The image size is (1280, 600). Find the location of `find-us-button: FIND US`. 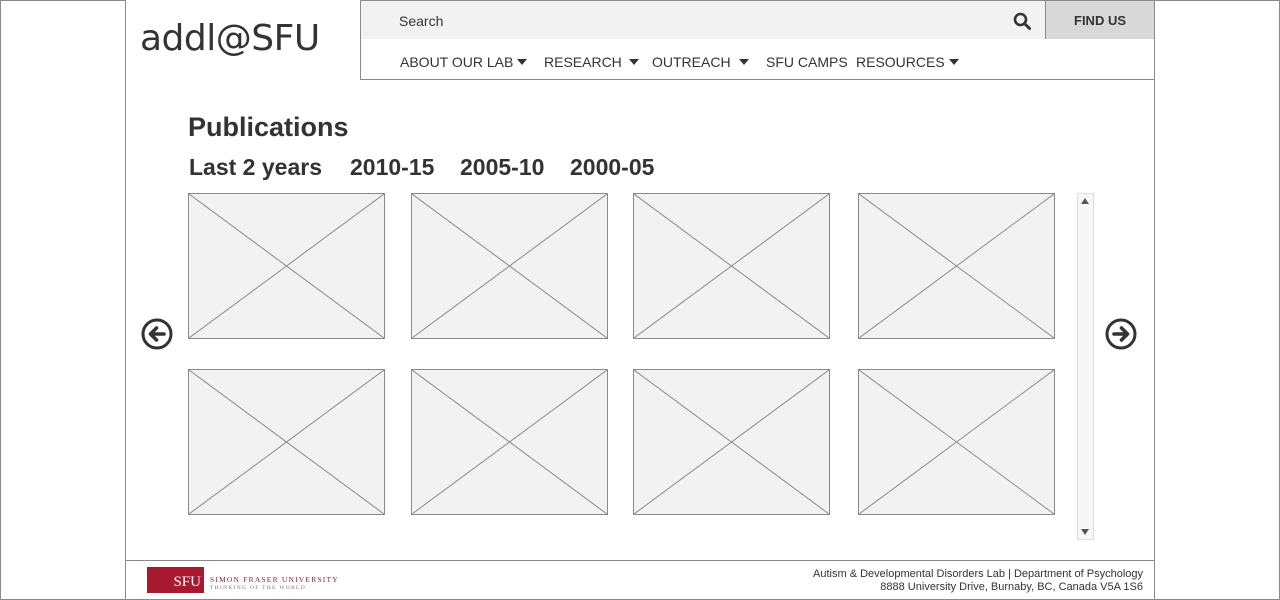

find-us-button: FIND US is located at coordinates (1100, 20).